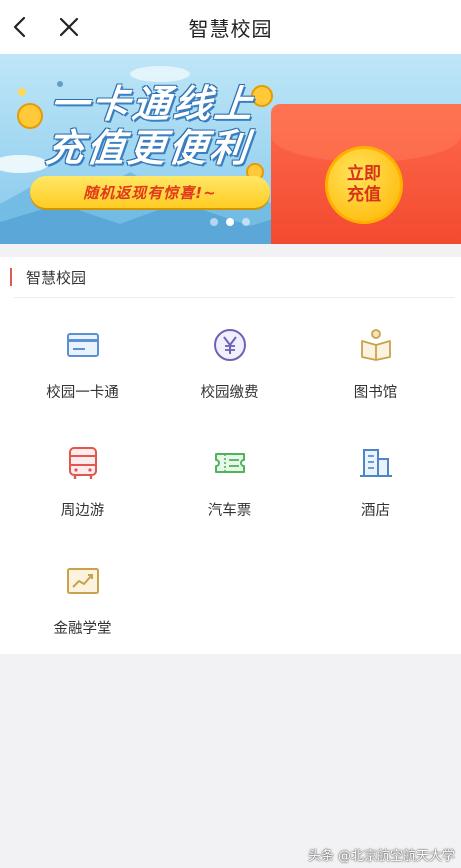  What do you see at coordinates (82, 581) in the screenshot?
I see `chart-icon` at bounding box center [82, 581].